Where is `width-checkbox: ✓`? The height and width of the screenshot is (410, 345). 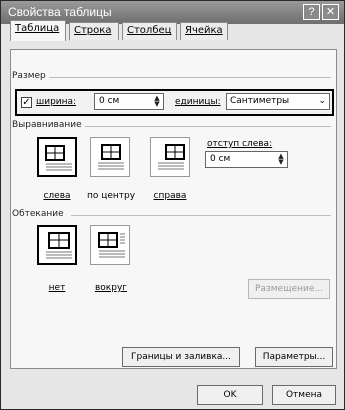 width-checkbox: ✓ is located at coordinates (26, 102).